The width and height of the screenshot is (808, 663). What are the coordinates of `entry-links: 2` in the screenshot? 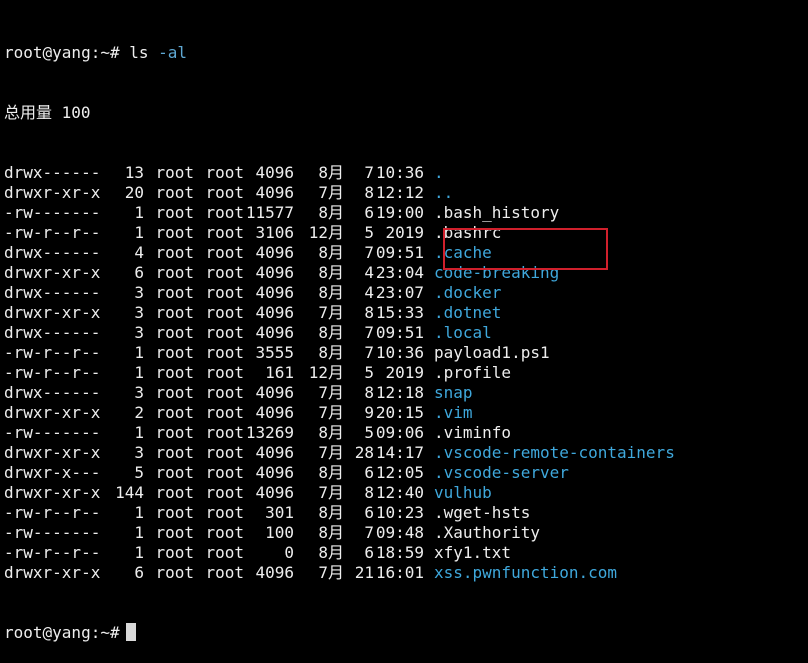 It's located at (139, 412).